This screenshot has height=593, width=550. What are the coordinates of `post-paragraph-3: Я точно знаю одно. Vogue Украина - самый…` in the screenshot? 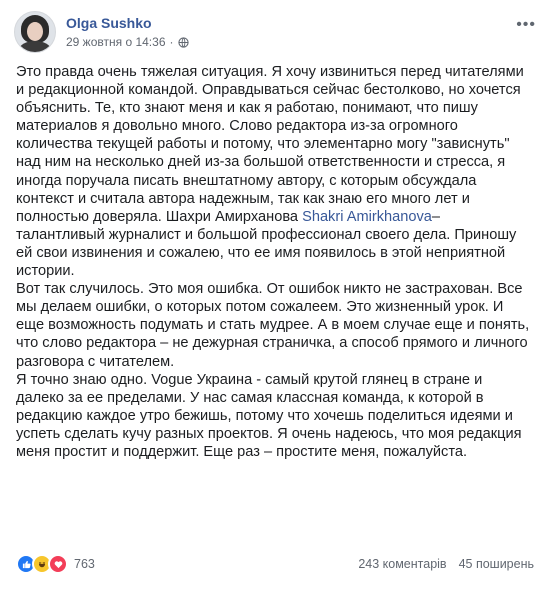 It's located at (269, 415).